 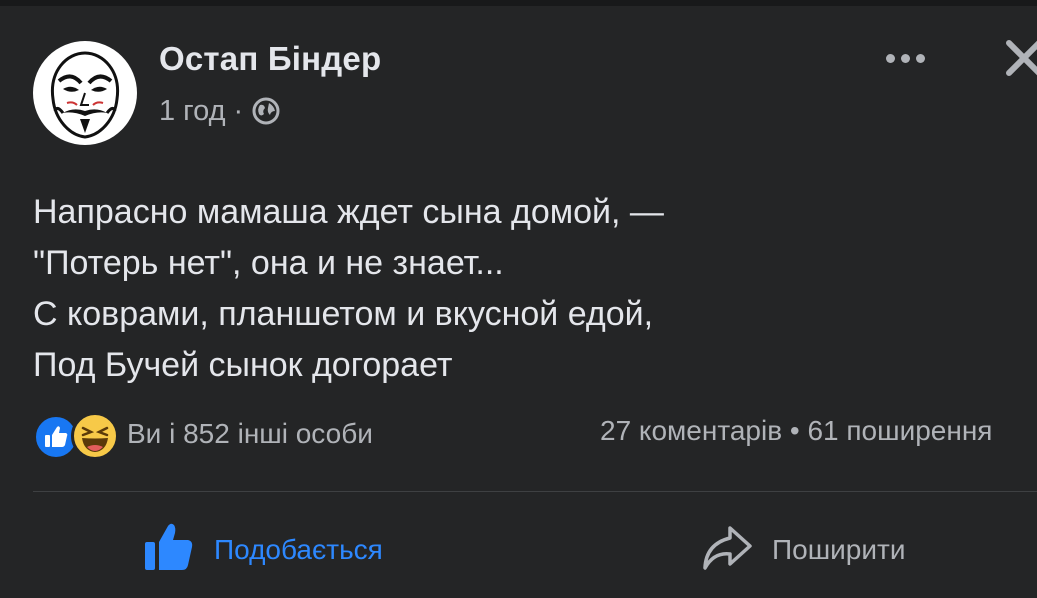 What do you see at coordinates (839, 549) in the screenshot?
I see `share-label: Поширити` at bounding box center [839, 549].